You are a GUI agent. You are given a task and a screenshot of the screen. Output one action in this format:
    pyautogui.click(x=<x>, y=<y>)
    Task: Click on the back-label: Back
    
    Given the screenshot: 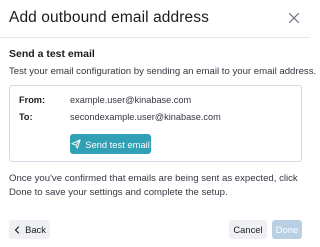 What is the action you would take?
    pyautogui.click(x=35, y=229)
    